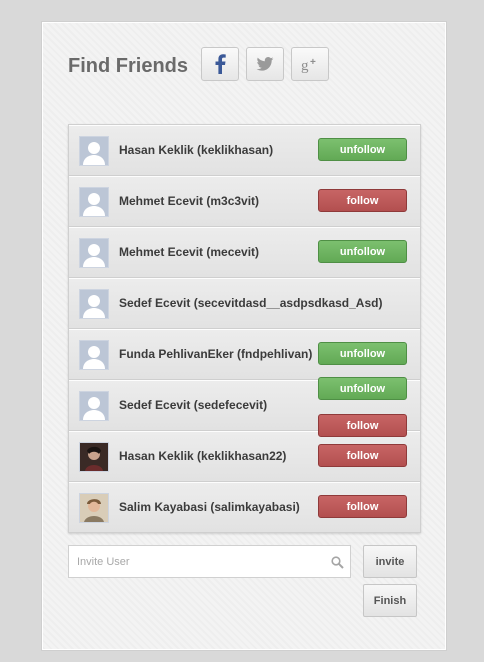 The height and width of the screenshot is (662, 484). I want to click on friend-row: Funda PehlivanEker (fndpehlivan) unfollow, so click(244, 354).